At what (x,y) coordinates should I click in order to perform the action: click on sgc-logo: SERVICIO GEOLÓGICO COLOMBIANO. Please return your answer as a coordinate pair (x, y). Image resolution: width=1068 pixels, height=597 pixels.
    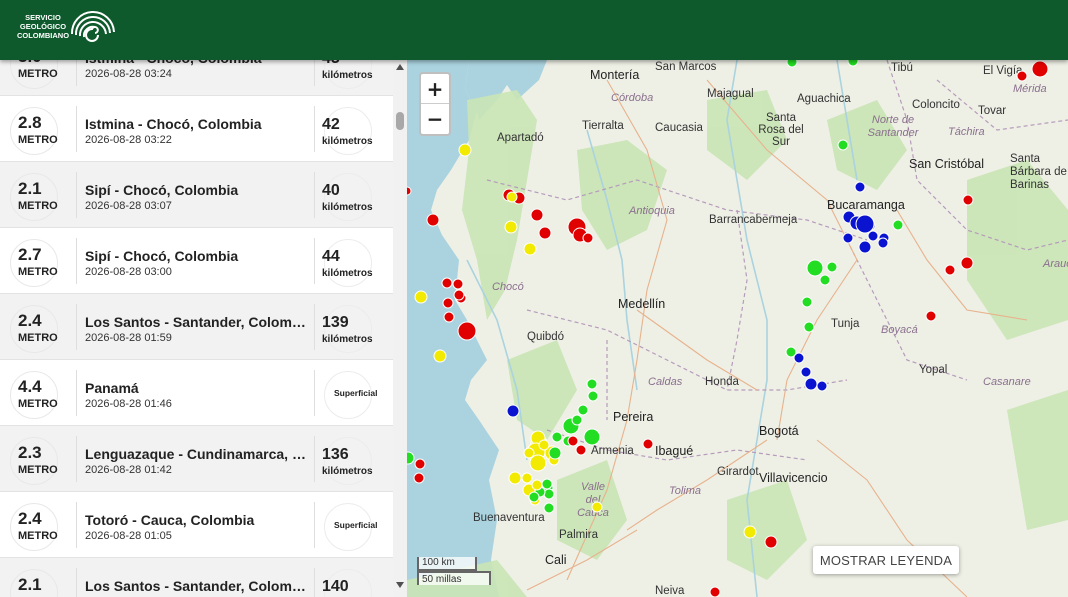
    Looking at the image, I should click on (67, 26).